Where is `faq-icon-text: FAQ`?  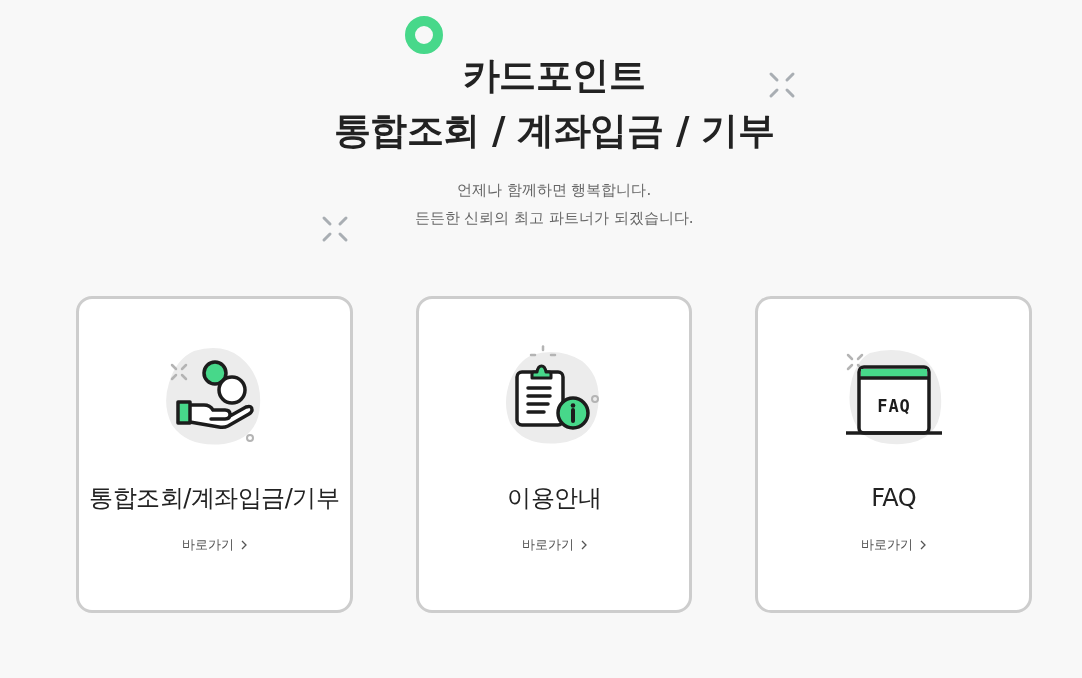
faq-icon-text: FAQ is located at coordinates (893, 406).